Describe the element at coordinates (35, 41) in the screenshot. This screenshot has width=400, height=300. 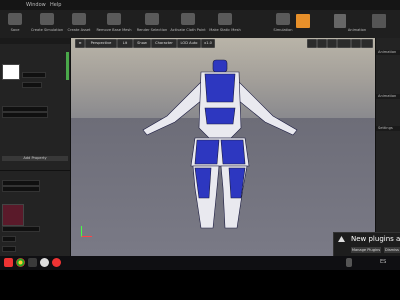
I see `panel-header` at that location.